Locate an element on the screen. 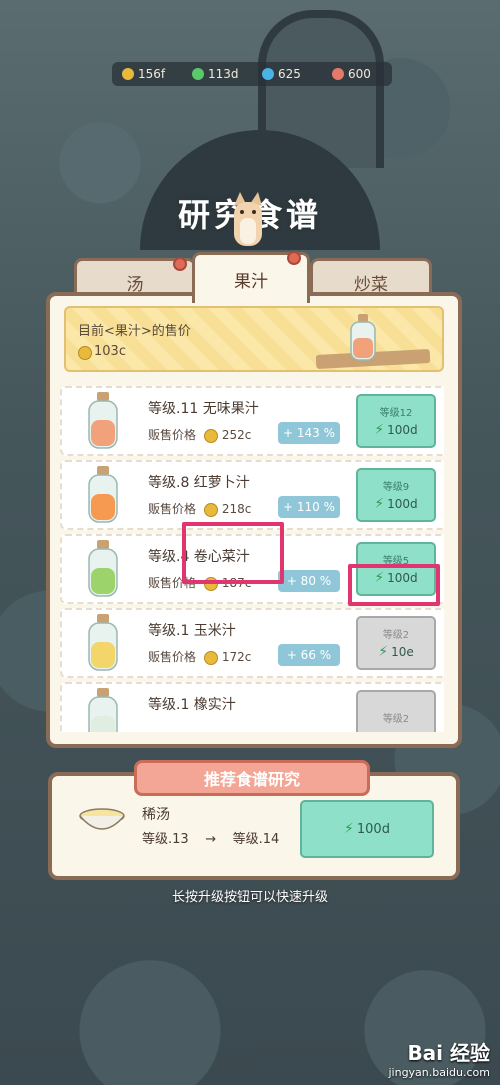 The image size is (500, 1085). cat-icon is located at coordinates (248, 219).